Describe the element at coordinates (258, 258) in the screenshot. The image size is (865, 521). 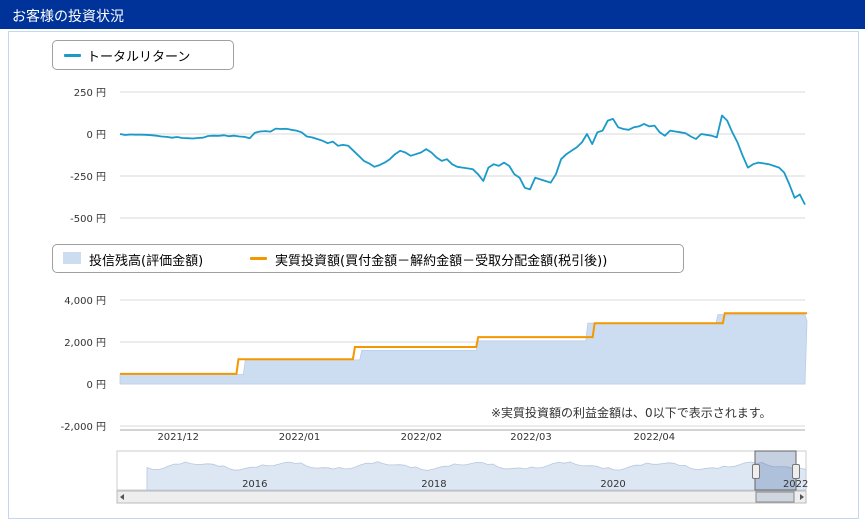
I see `legend-line-swatch-investment` at that location.